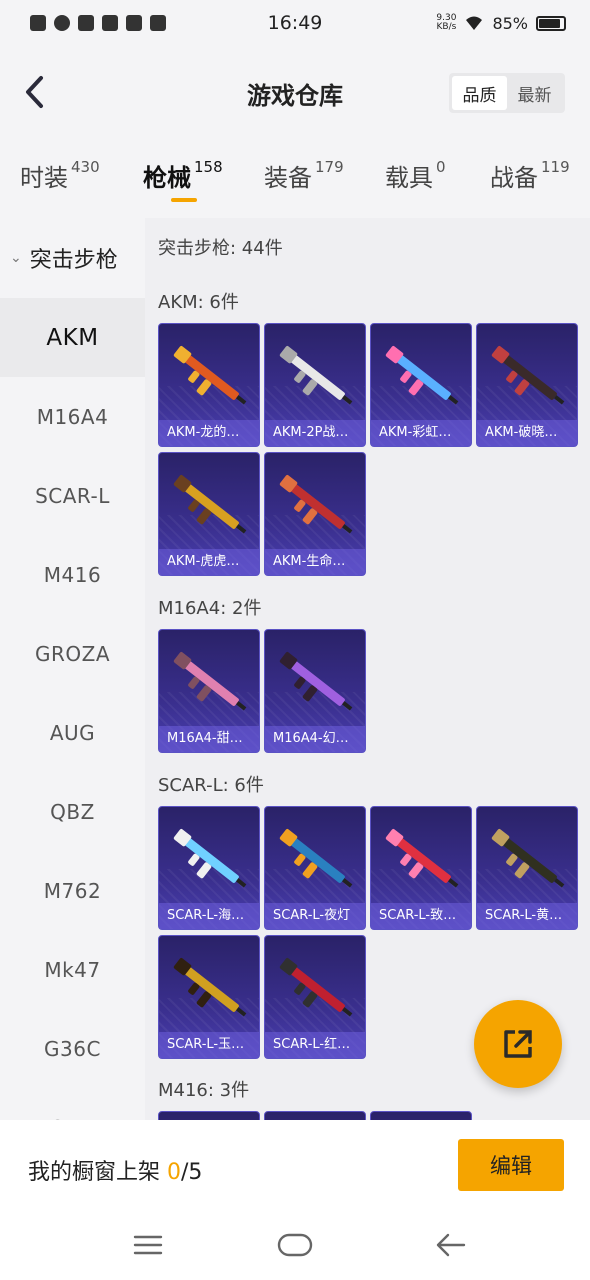 The width and height of the screenshot is (590, 1280). What do you see at coordinates (115, 1172) in the screenshot?
I see `showcase-status: 我的橱窗上架 0/5` at bounding box center [115, 1172].